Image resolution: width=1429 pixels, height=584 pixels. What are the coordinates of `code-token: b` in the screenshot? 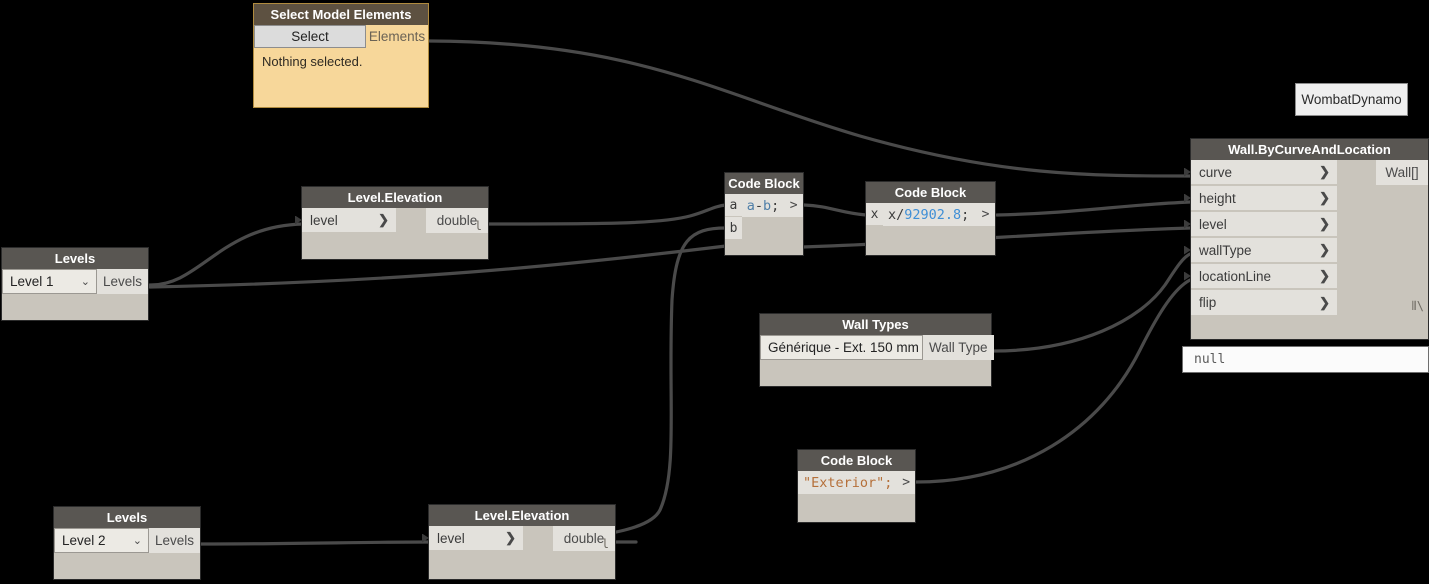 It's located at (767, 205).